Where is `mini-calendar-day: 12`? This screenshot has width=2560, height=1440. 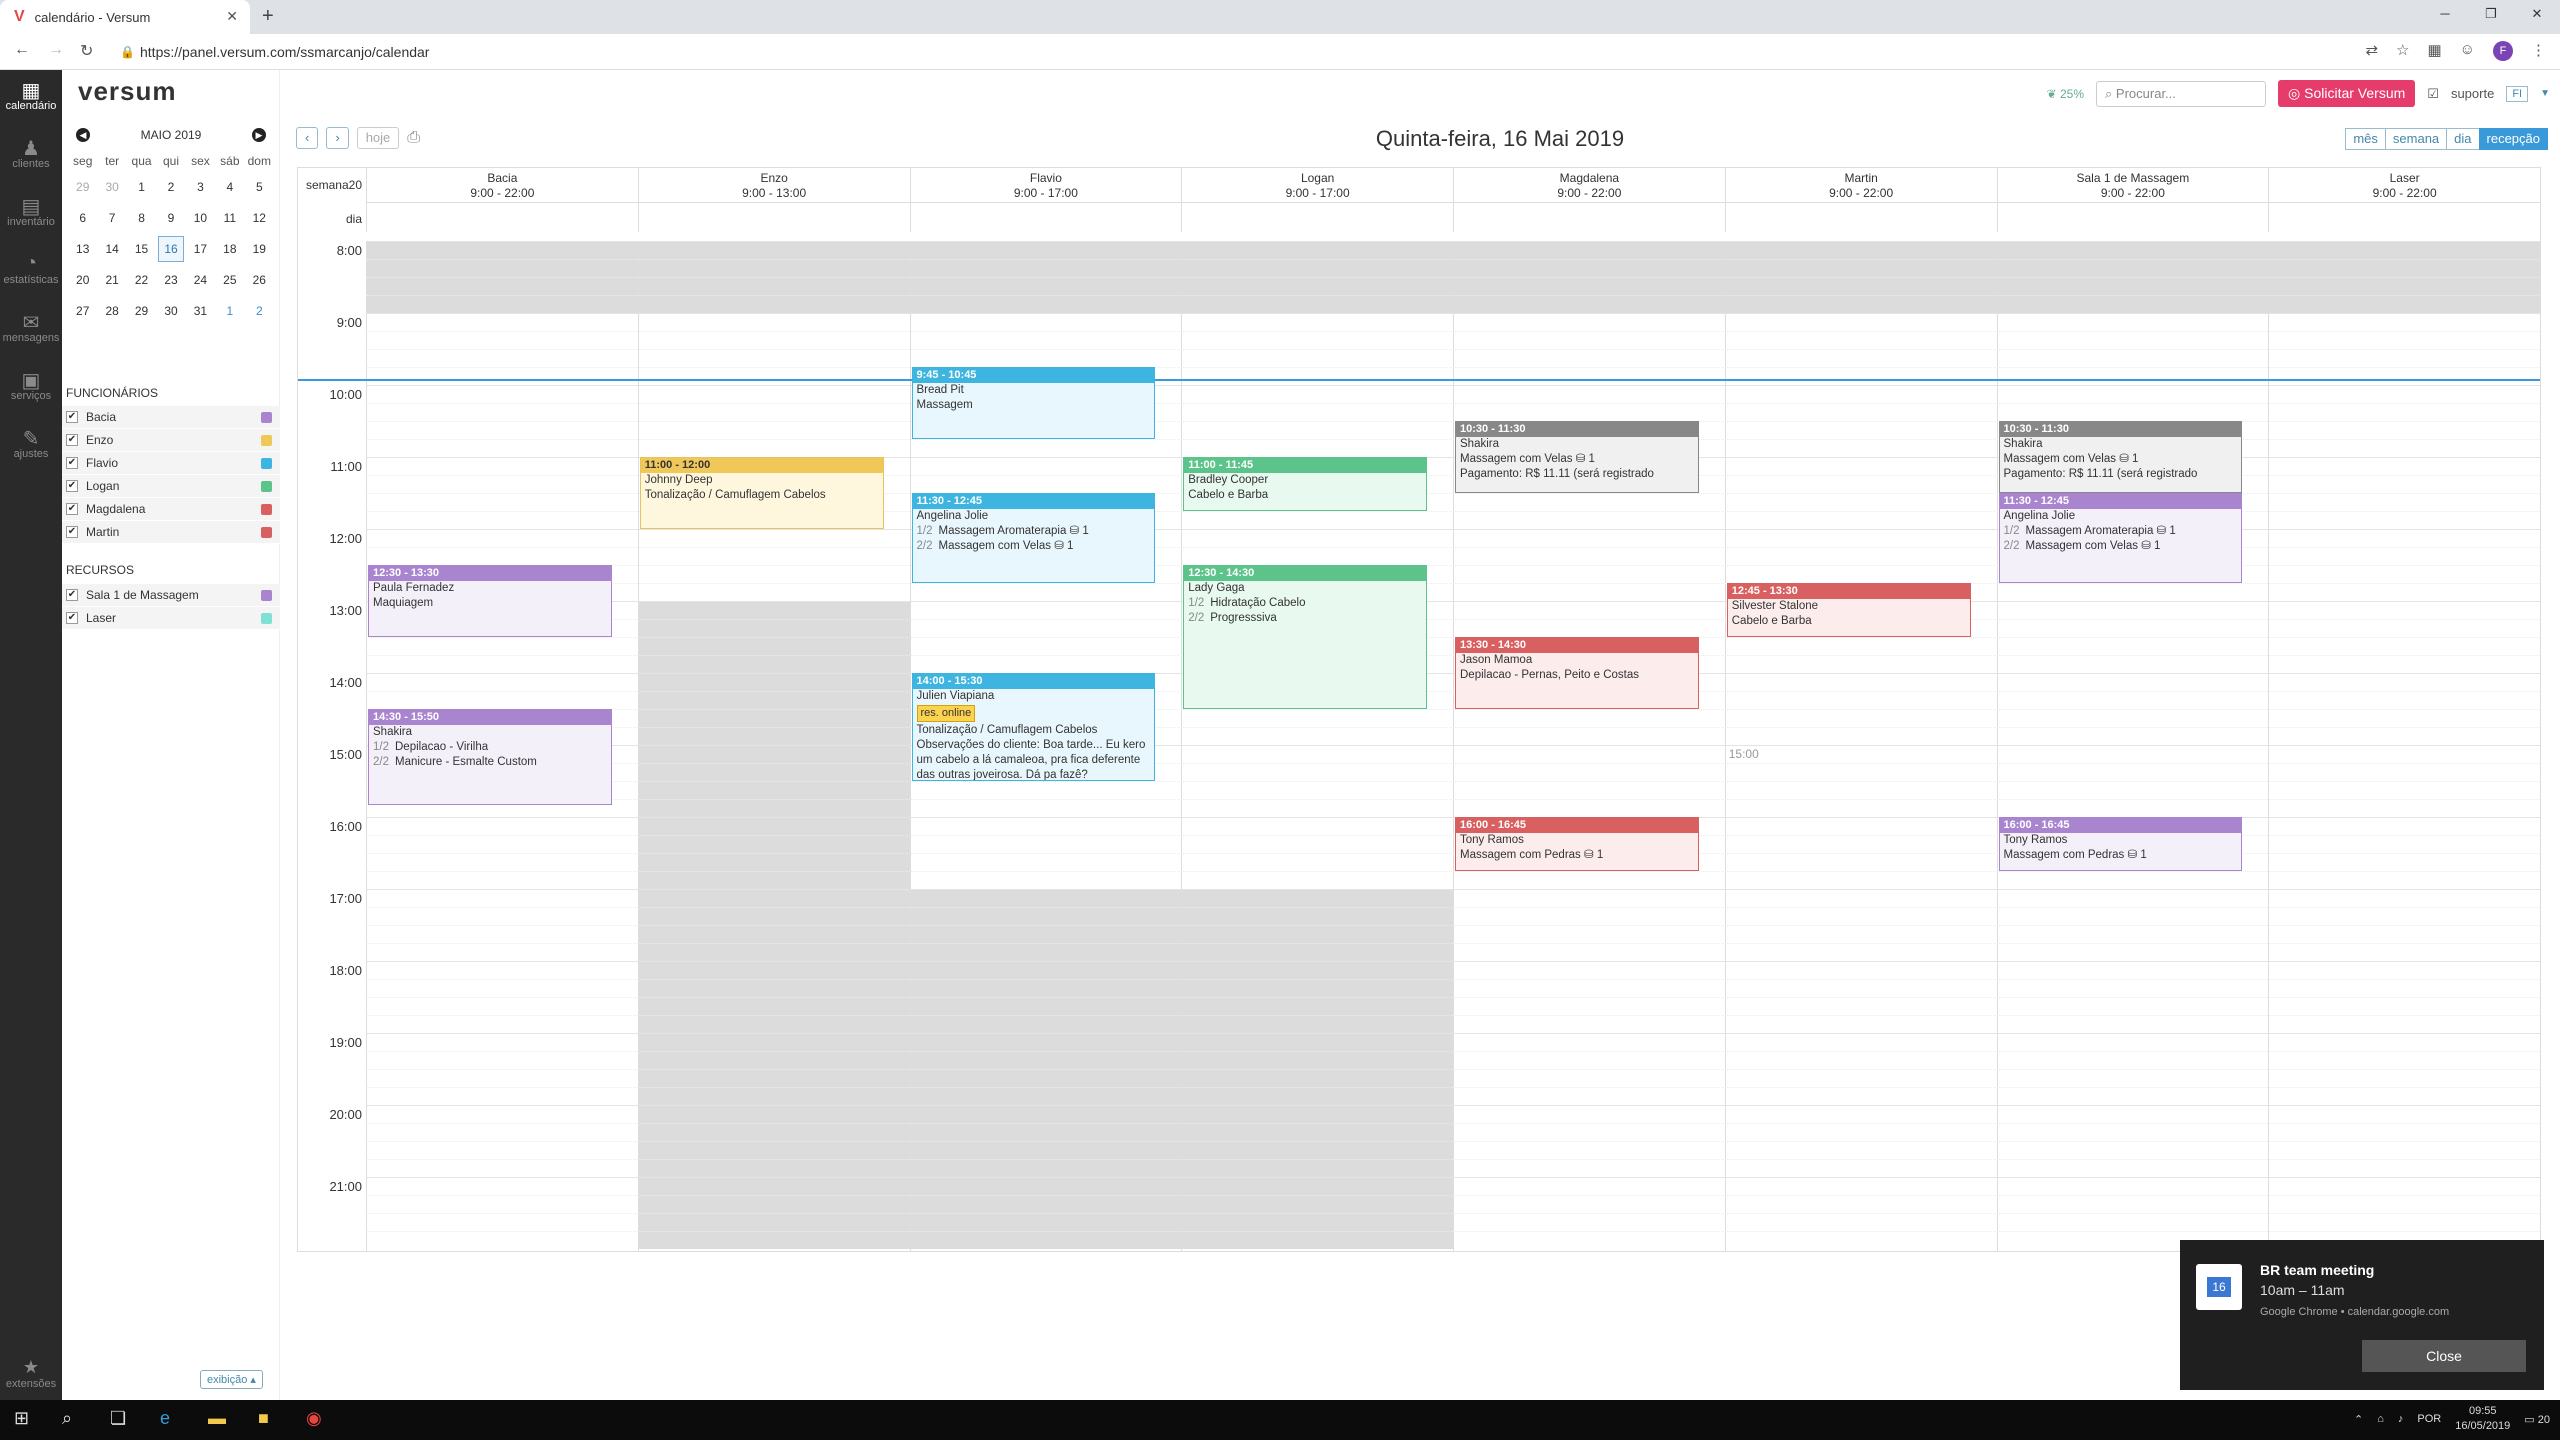
mini-calendar-day: 12 is located at coordinates (259, 218).